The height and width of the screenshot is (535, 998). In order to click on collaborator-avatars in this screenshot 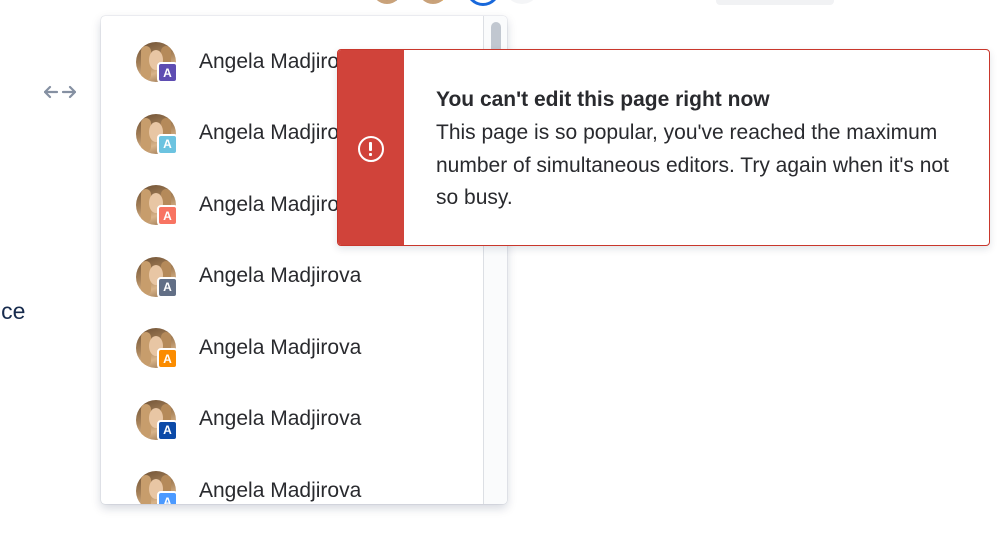, I will do `click(456, 3)`.